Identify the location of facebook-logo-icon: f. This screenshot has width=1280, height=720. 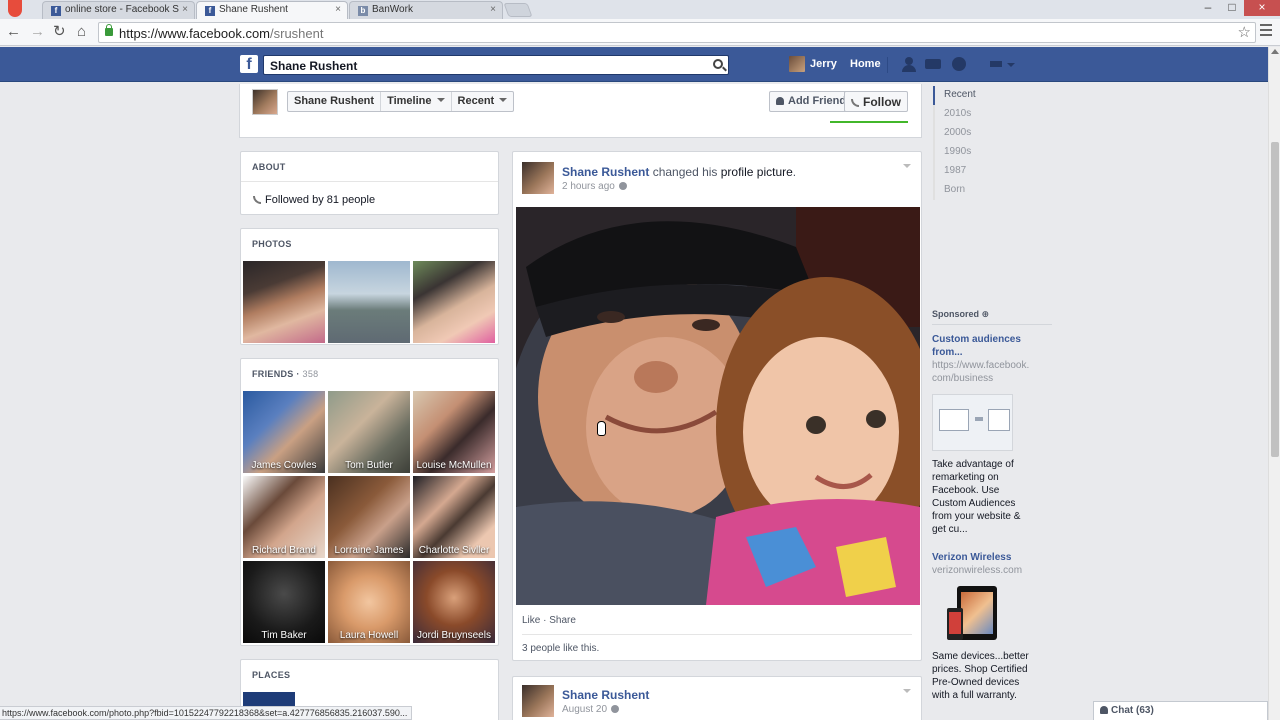
(249, 64).